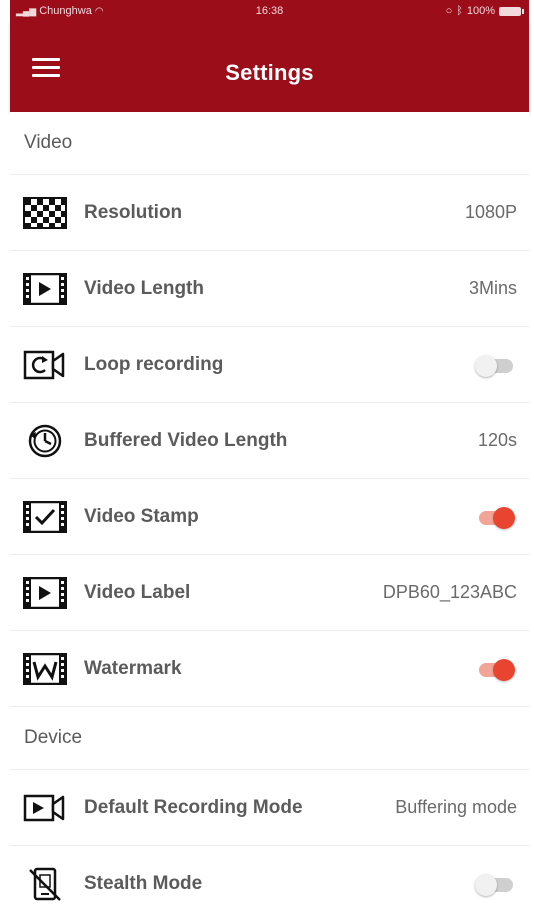 The width and height of the screenshot is (534, 922). I want to click on setting-value: DPB60_123ABC, so click(449, 592).